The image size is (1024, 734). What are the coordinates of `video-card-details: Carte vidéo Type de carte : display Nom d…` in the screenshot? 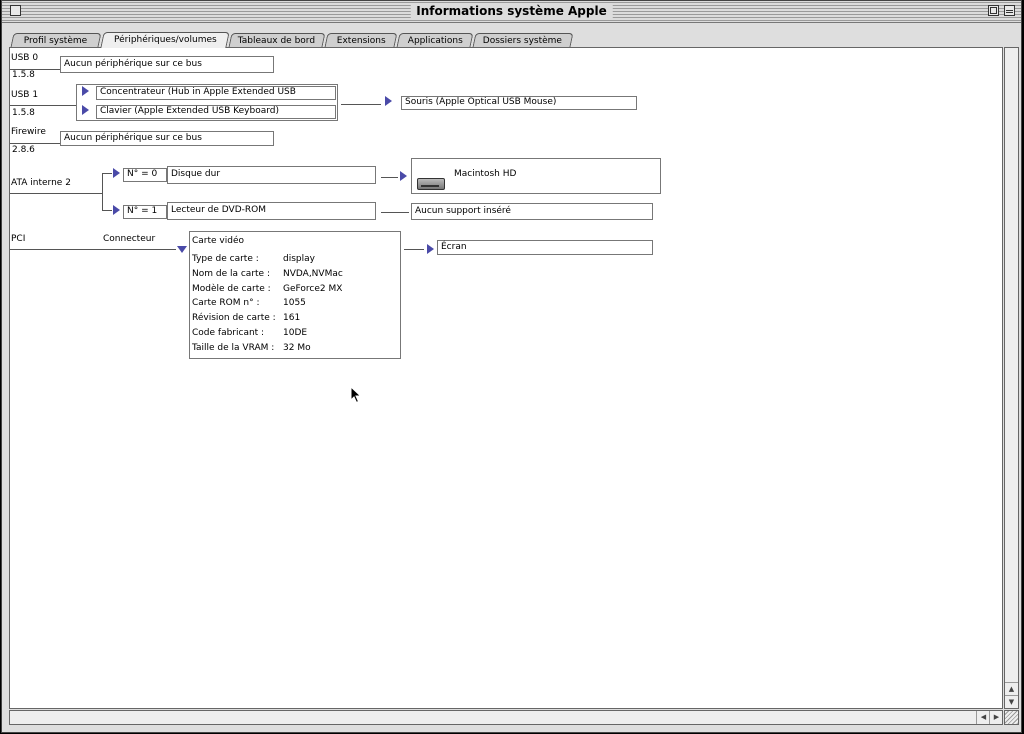 It's located at (295, 295).